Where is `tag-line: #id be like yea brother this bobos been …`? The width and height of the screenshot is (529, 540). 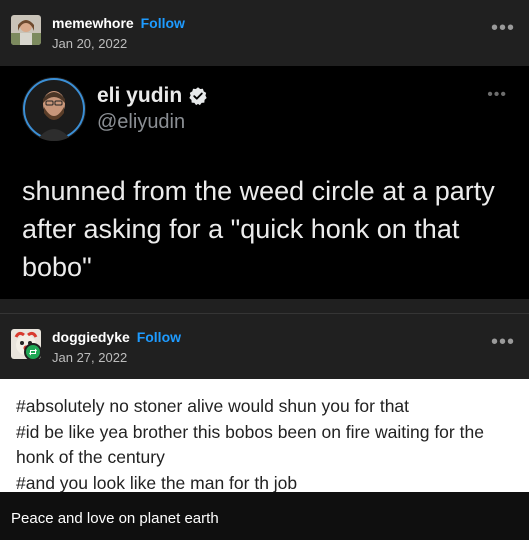
tag-line: #id be like yea brother this bobos been … is located at coordinates (250, 444).